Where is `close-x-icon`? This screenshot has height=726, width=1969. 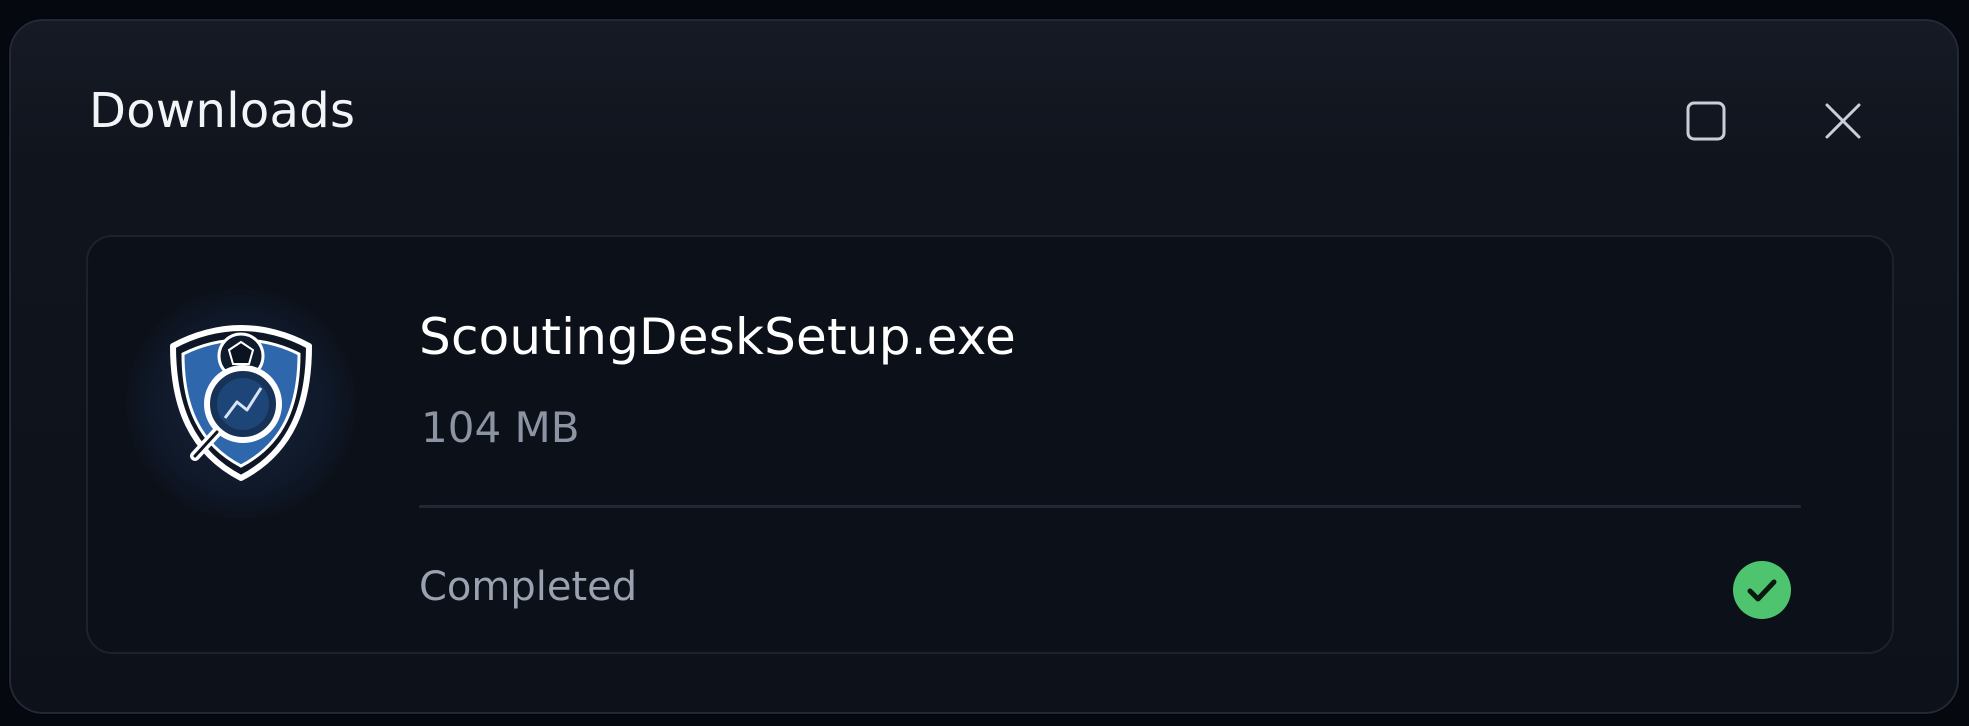
close-x-icon is located at coordinates (1843, 121).